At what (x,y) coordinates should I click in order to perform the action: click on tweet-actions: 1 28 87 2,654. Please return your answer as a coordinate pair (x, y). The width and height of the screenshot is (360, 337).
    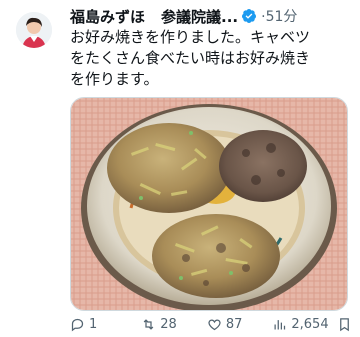
    Looking at the image, I should click on (210, 324).